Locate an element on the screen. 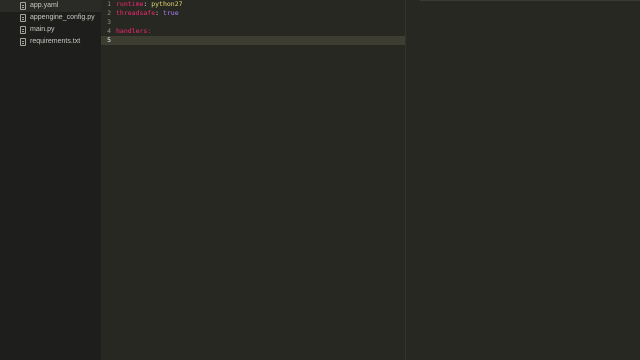 The width and height of the screenshot is (640, 360). line-number: 1 is located at coordinates (109, 4).